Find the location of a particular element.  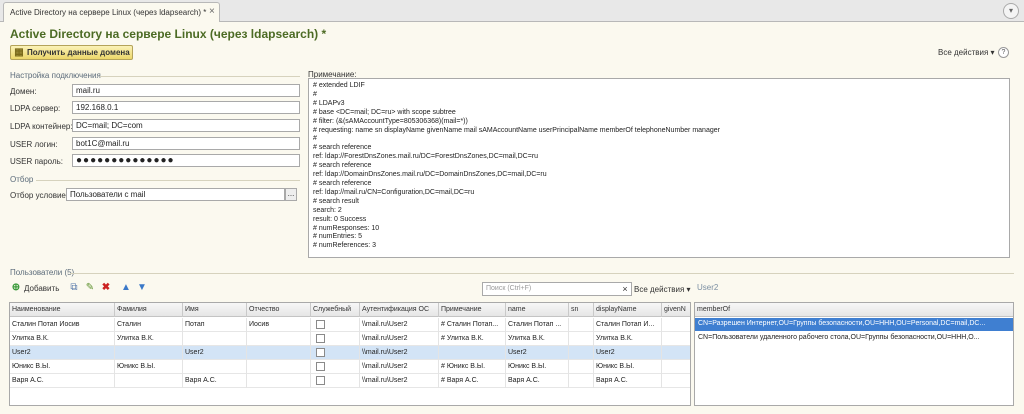

domain-label: Домен: is located at coordinates (23, 91).